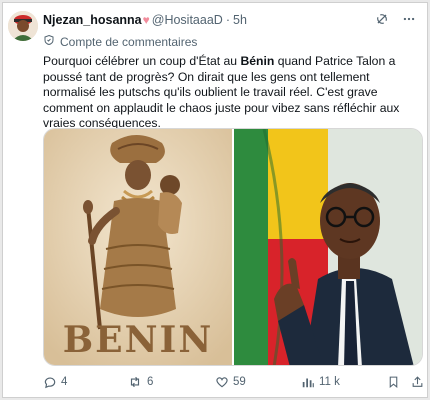 This screenshot has height=400, width=430. What do you see at coordinates (50, 382) in the screenshot?
I see `reply-icon` at bounding box center [50, 382].